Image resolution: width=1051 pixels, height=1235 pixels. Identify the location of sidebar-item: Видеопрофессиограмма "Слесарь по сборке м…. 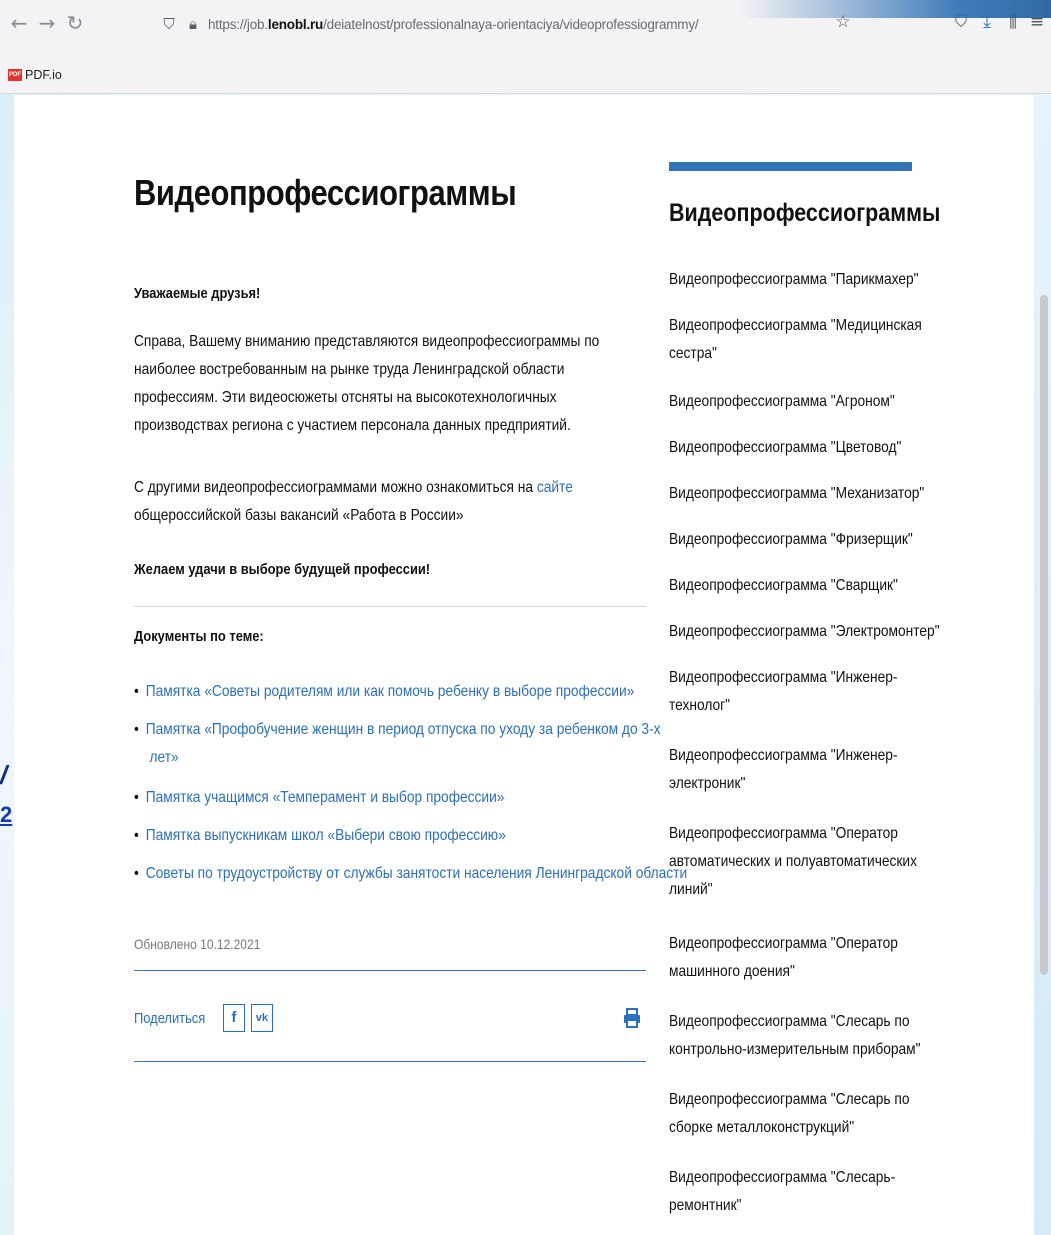
(789, 1114).